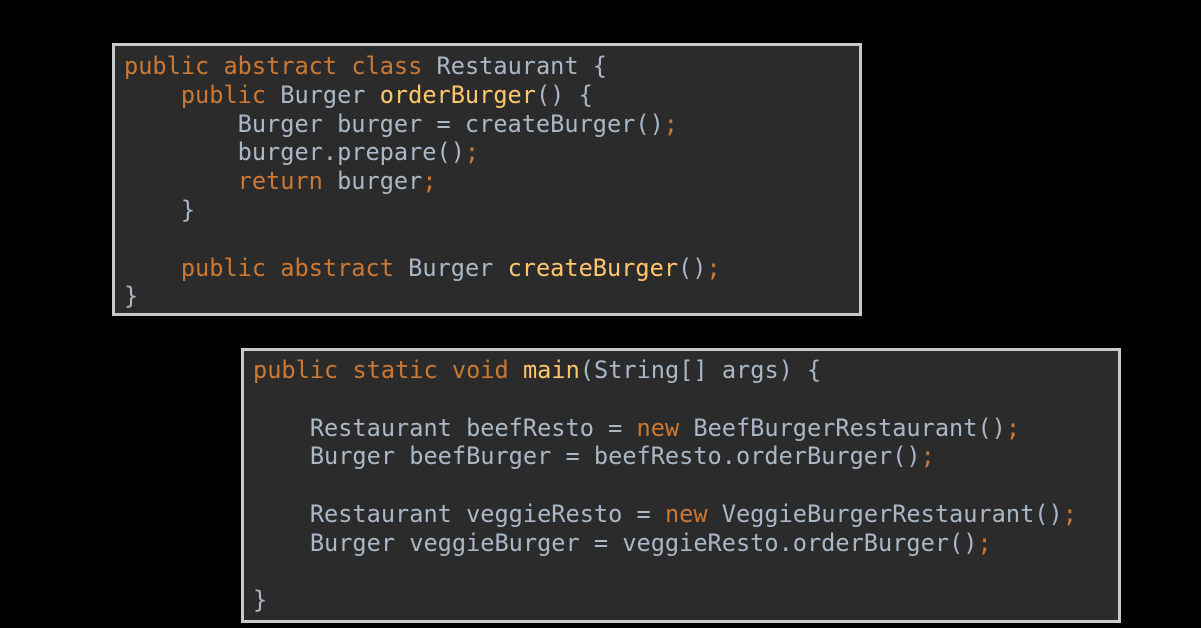 This screenshot has height=628, width=1201. Describe the element at coordinates (700, 370) in the screenshot. I see `code-text: (String[] args) {` at that location.